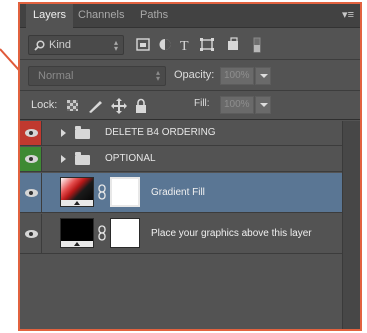  I want to click on fill-badge-icon, so click(77, 244).